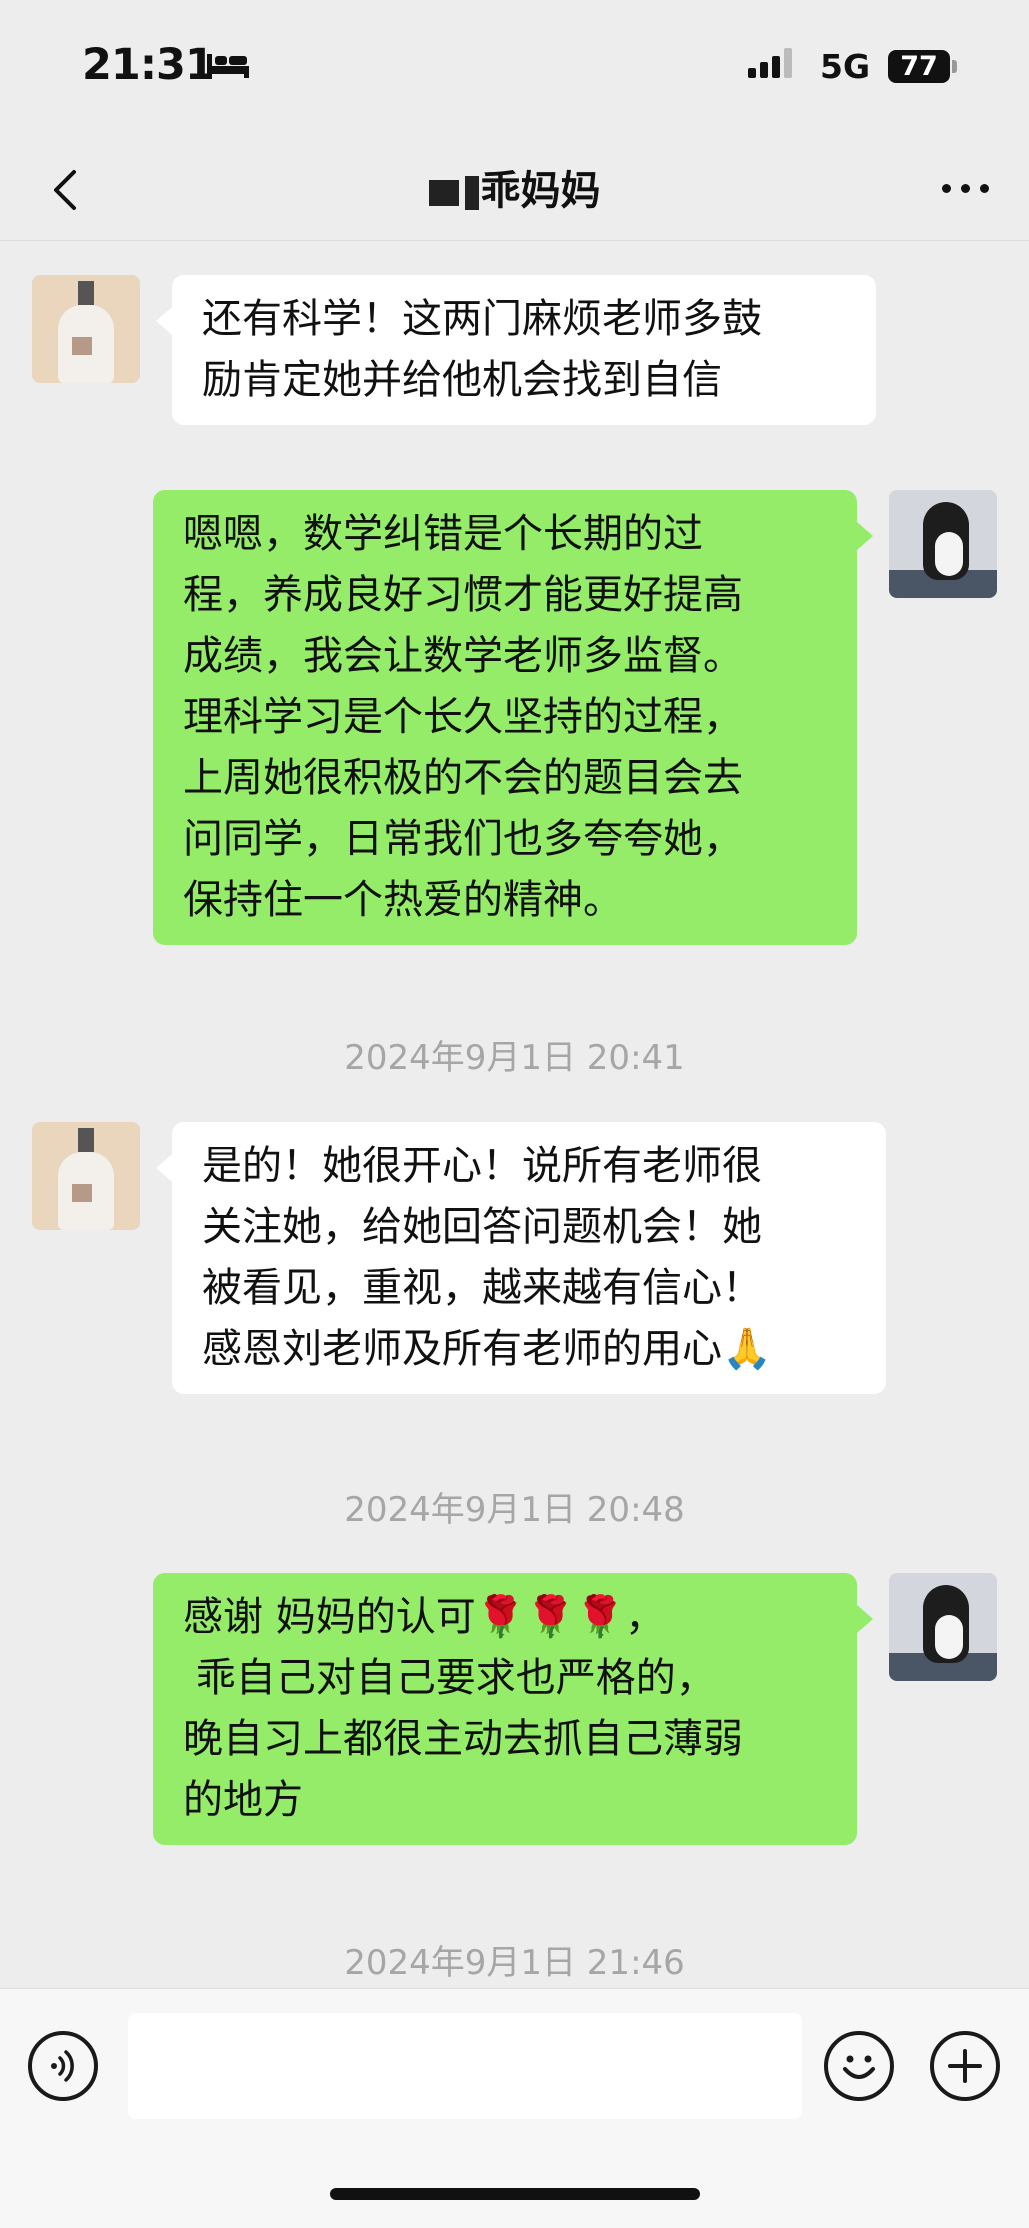 The image size is (1029, 2228). Describe the element at coordinates (516, 350) in the screenshot. I see `message-bubble-incoming: 还有科学！这两门麻烦老师多鼓 励肯定她并给他机会找到自信` at that location.